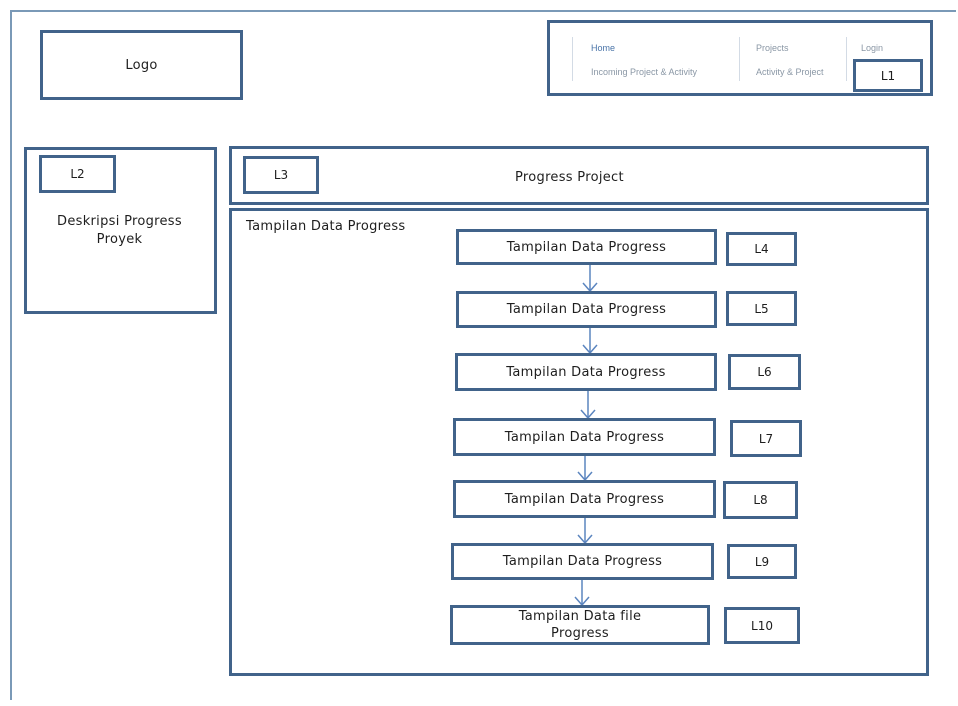 Image resolution: width=958 pixels, height=706 pixels. I want to click on step-tag-l8: L8, so click(760, 500).